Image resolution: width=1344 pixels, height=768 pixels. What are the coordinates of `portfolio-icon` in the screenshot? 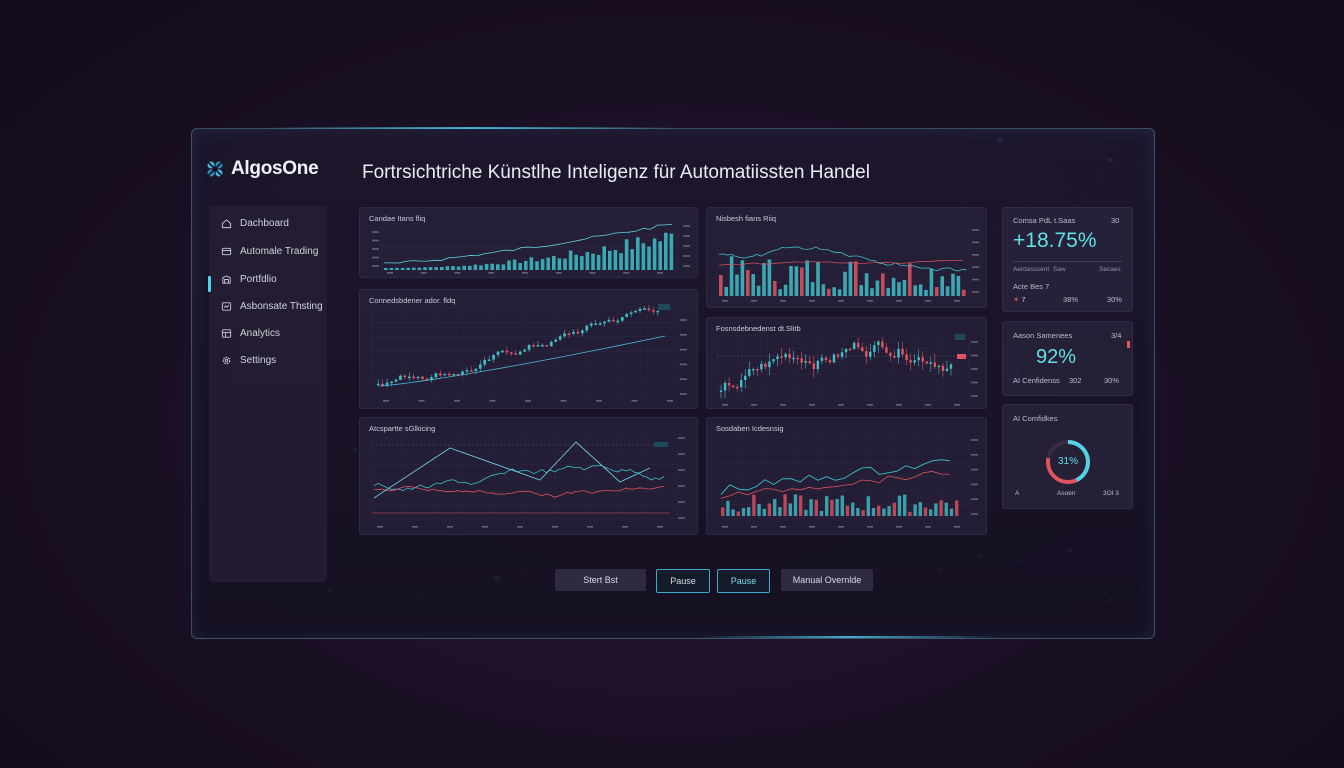 It's located at (226, 279).